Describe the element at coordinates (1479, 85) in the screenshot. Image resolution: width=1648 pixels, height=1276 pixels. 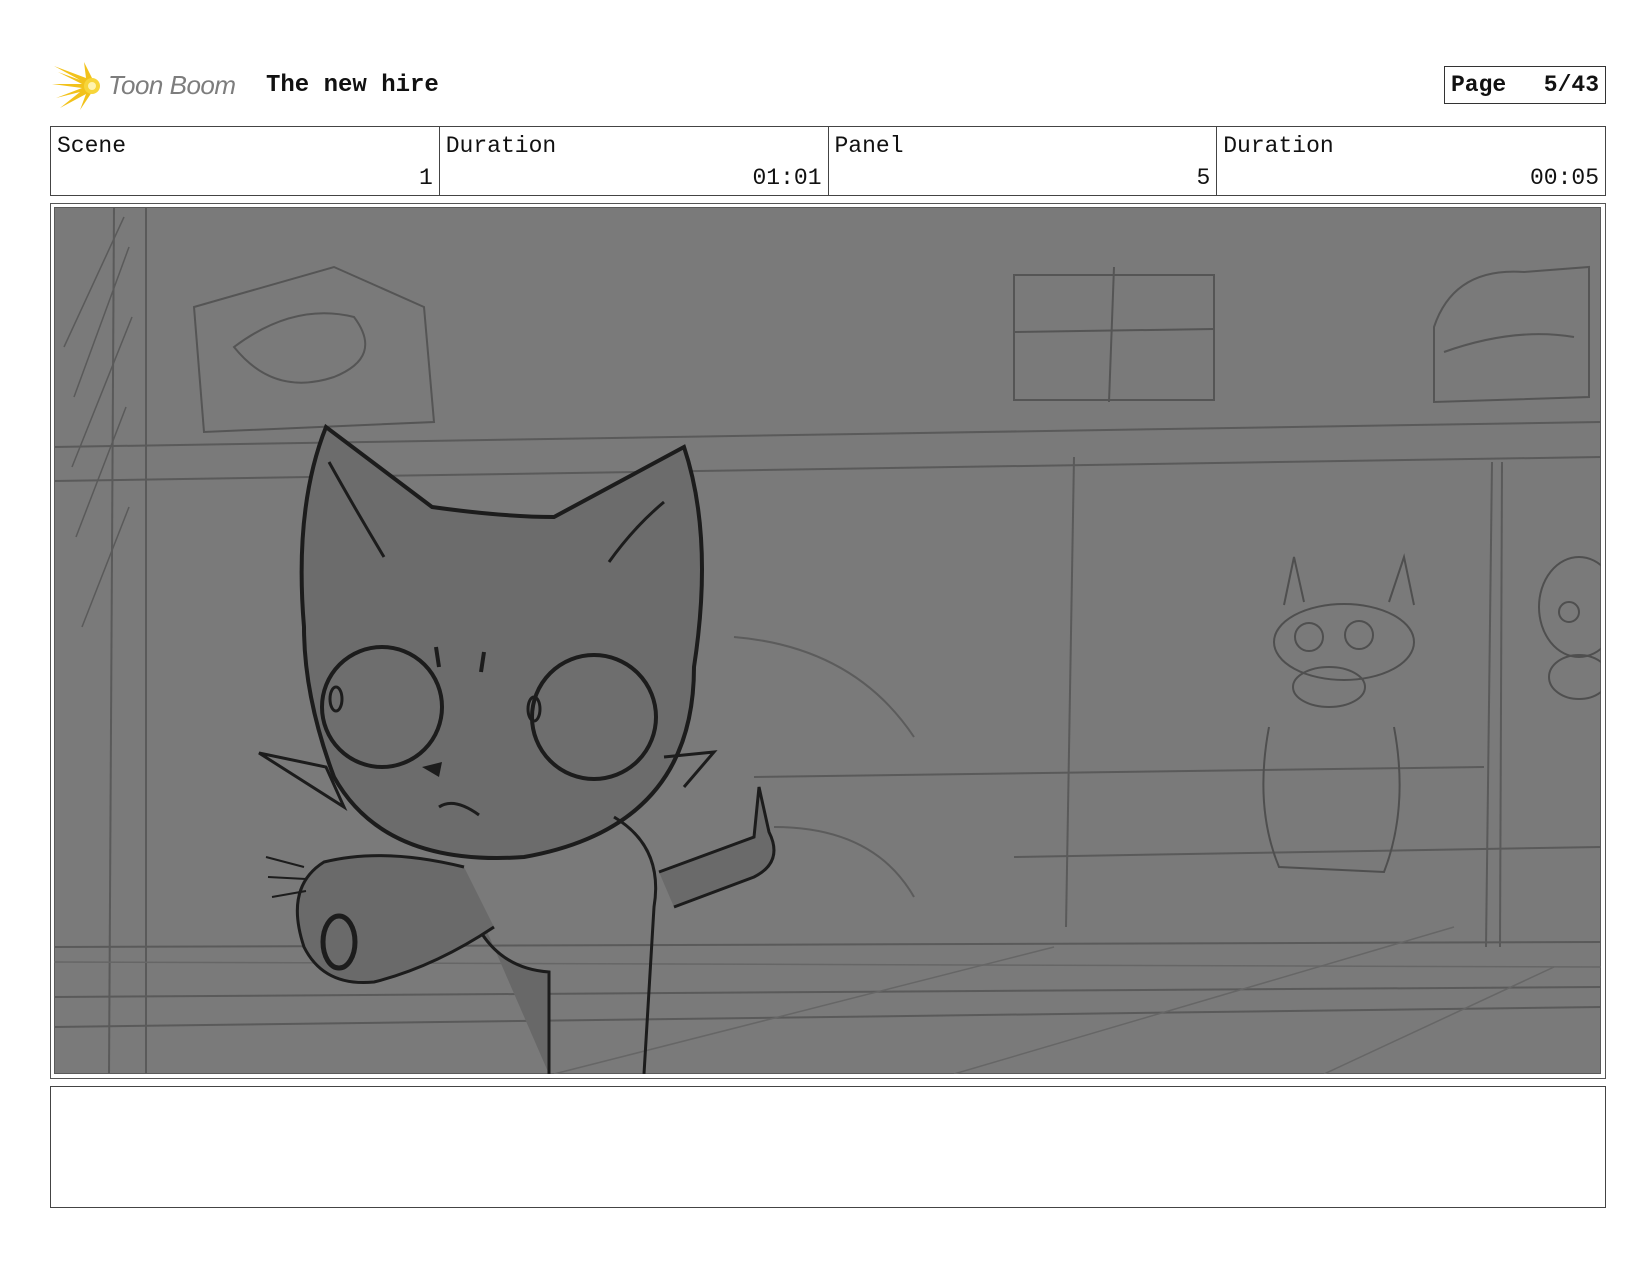
I see `page-label: Page` at that location.